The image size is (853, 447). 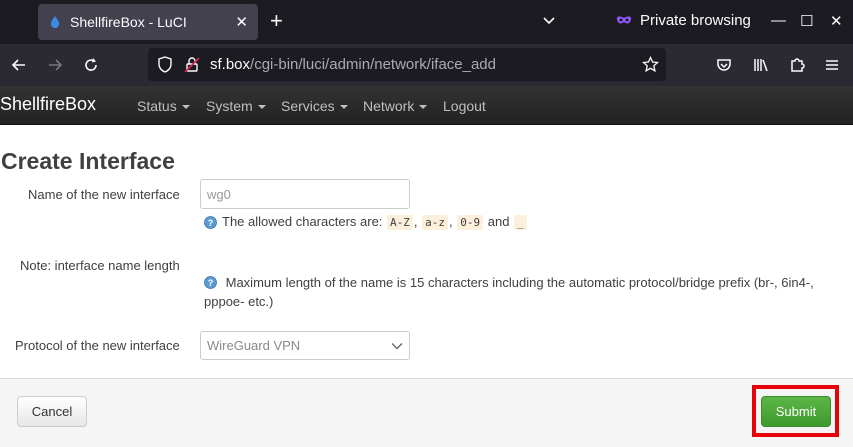 What do you see at coordinates (498, 221) in the screenshot?
I see `allowed-and: and` at bounding box center [498, 221].